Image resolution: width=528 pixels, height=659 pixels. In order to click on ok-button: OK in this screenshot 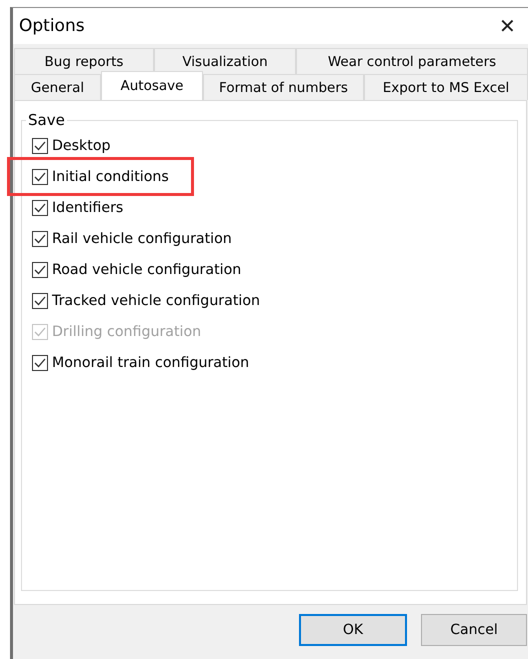, I will do `click(353, 630)`.